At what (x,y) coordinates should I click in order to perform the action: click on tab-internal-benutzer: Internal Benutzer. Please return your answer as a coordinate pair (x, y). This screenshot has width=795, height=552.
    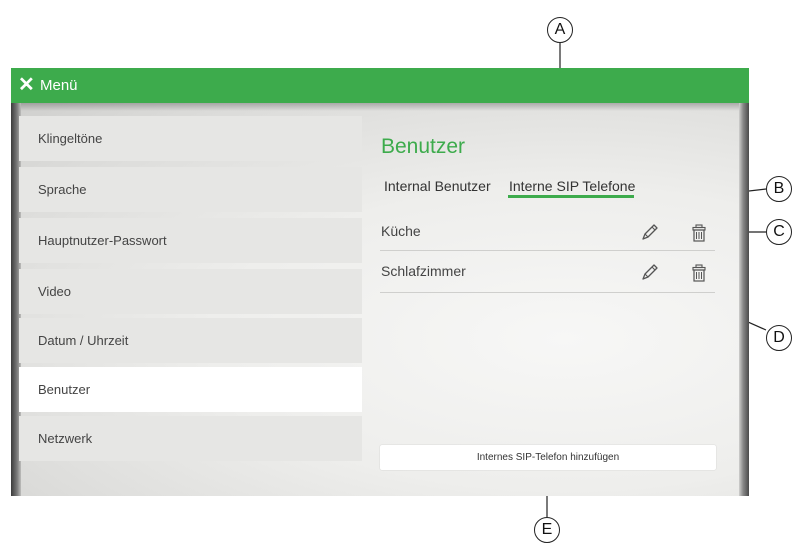
    Looking at the image, I should click on (437, 186).